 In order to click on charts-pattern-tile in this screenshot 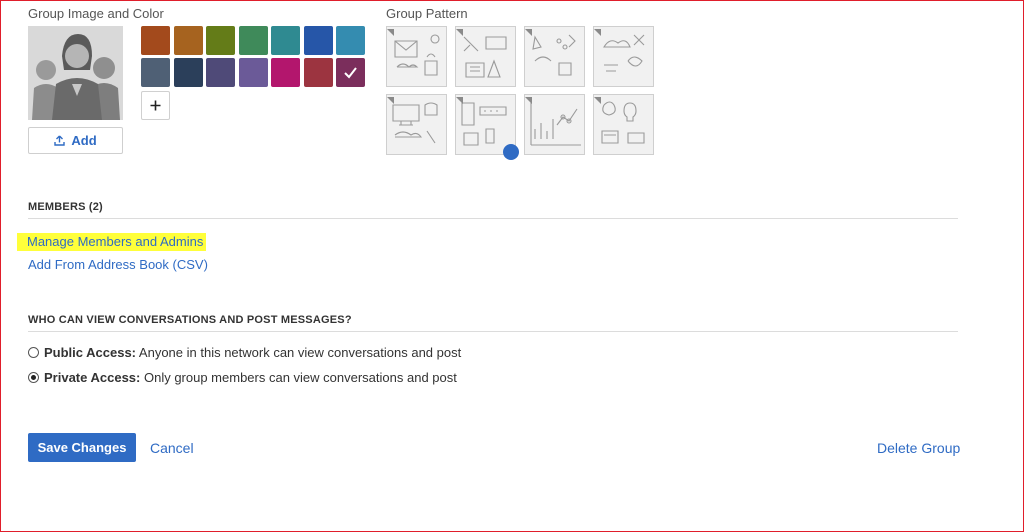, I will do `click(554, 124)`.